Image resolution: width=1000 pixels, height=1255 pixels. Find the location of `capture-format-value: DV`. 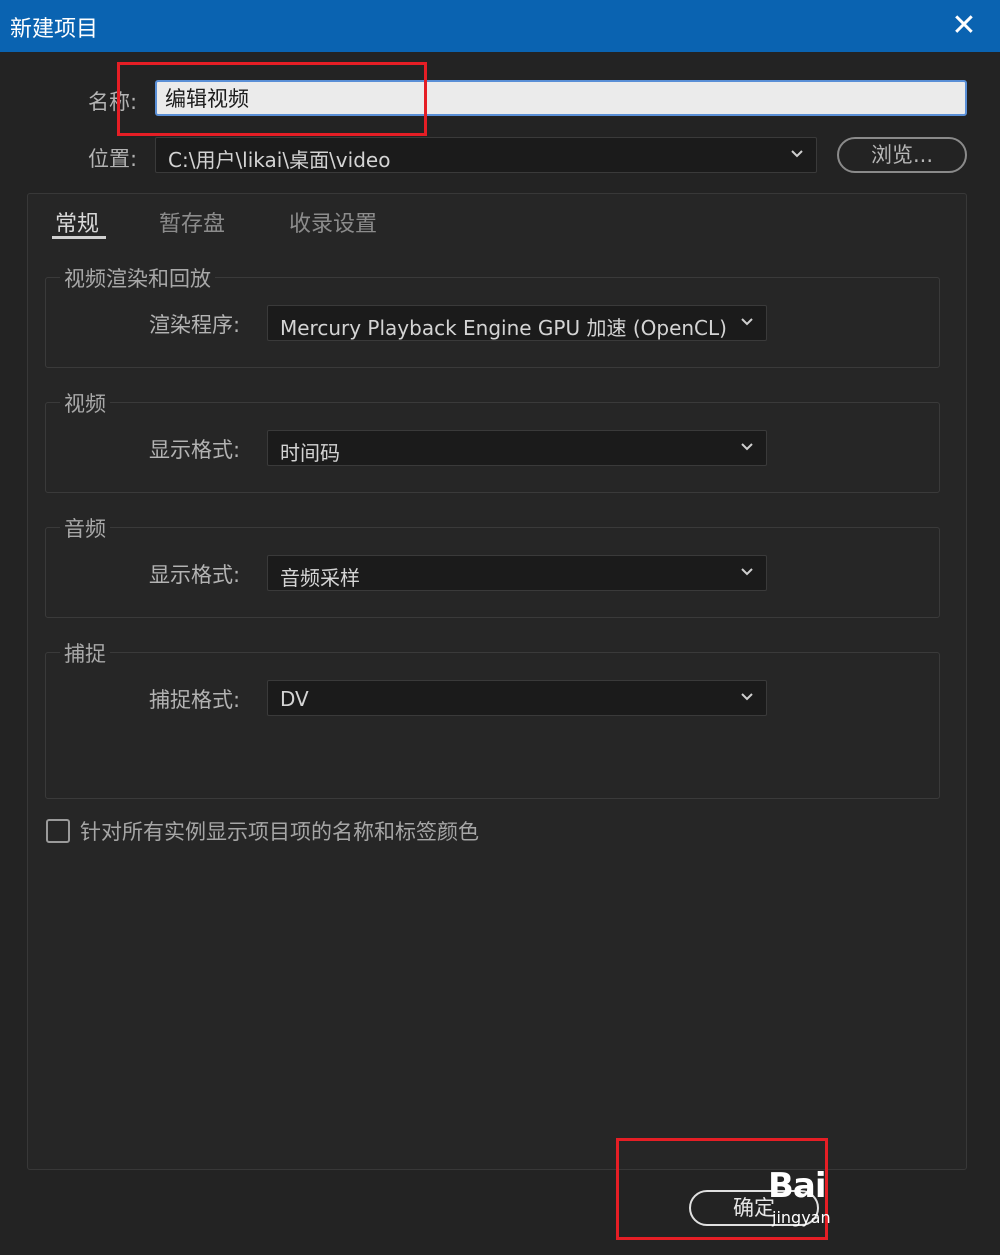

capture-format-value: DV is located at coordinates (294, 699).